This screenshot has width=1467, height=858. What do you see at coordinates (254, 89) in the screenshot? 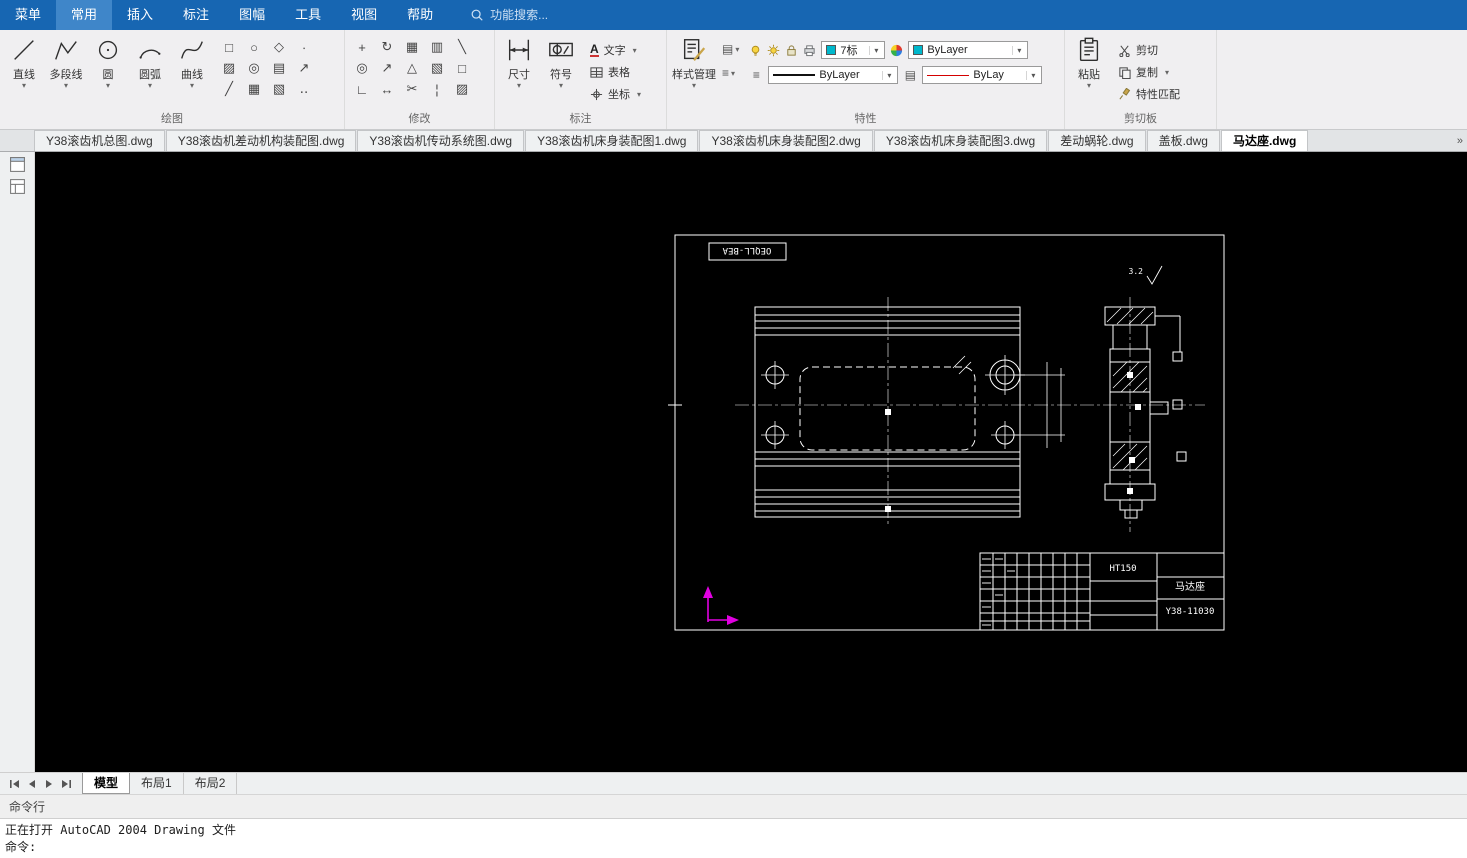
I see `grid-fill-icon: ▦` at bounding box center [254, 89].